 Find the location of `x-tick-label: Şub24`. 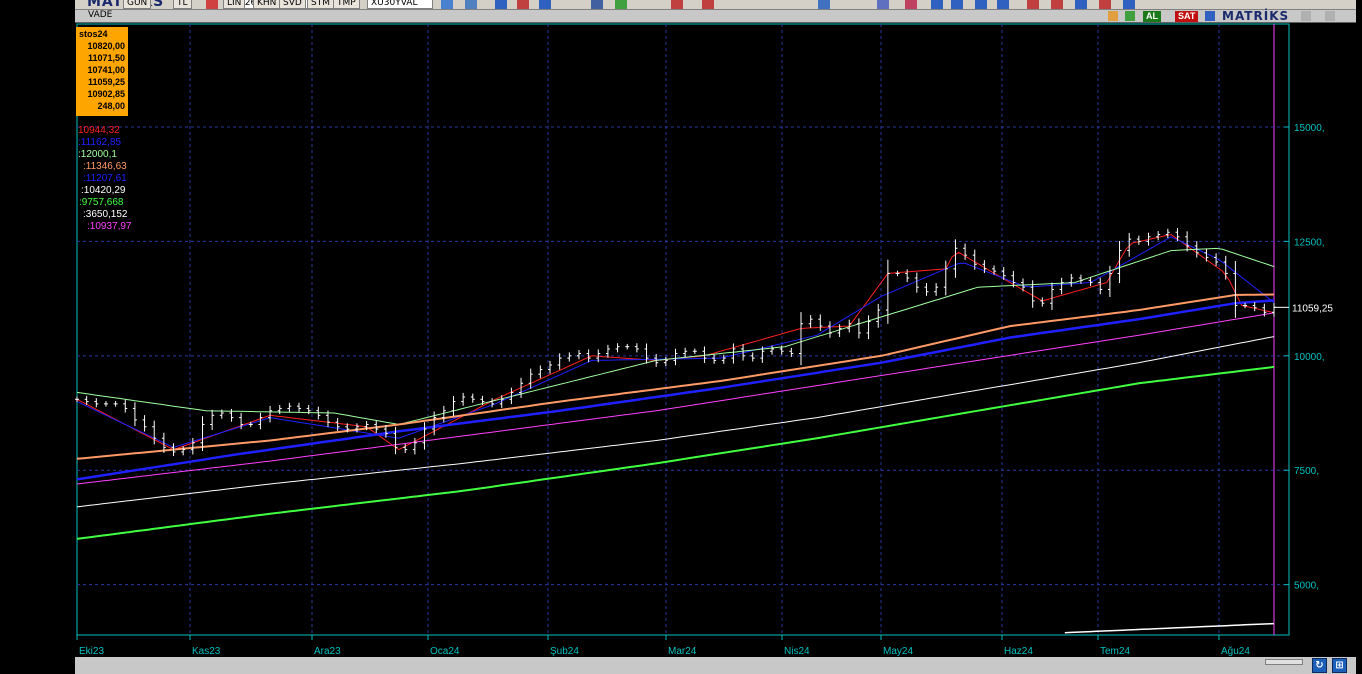

x-tick-label: Şub24 is located at coordinates (564, 651).